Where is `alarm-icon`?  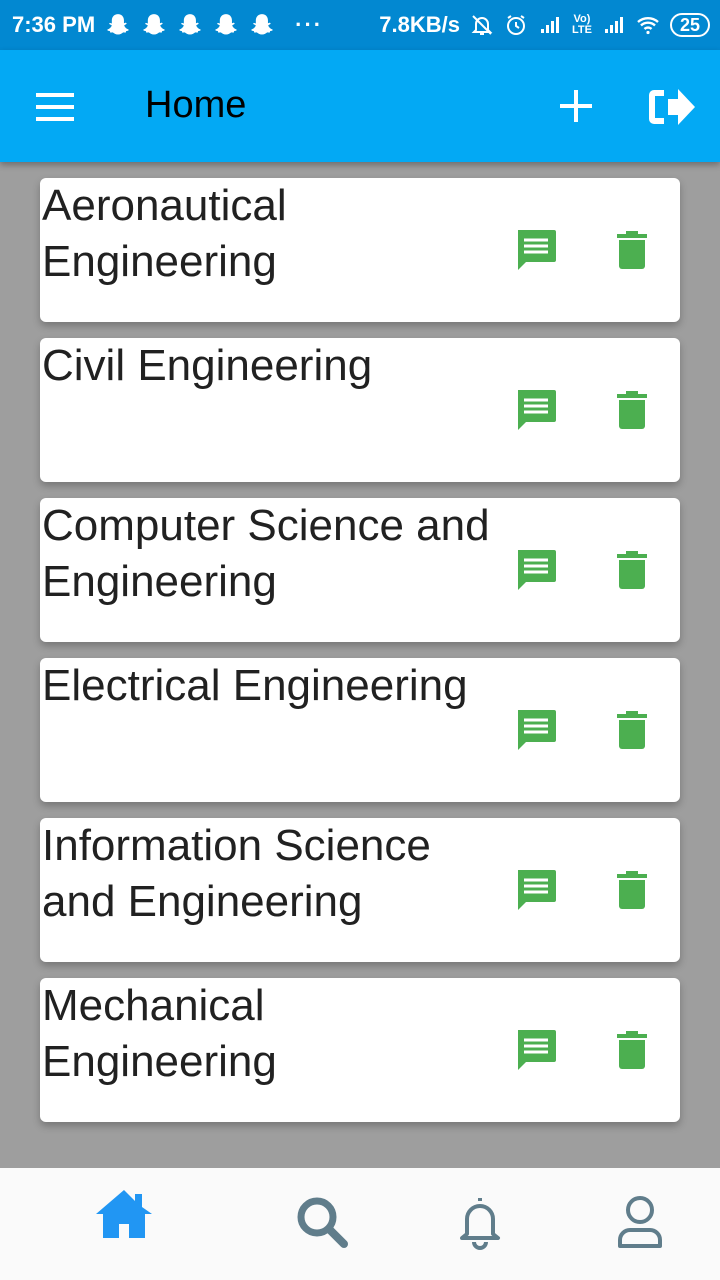
alarm-icon is located at coordinates (516, 25).